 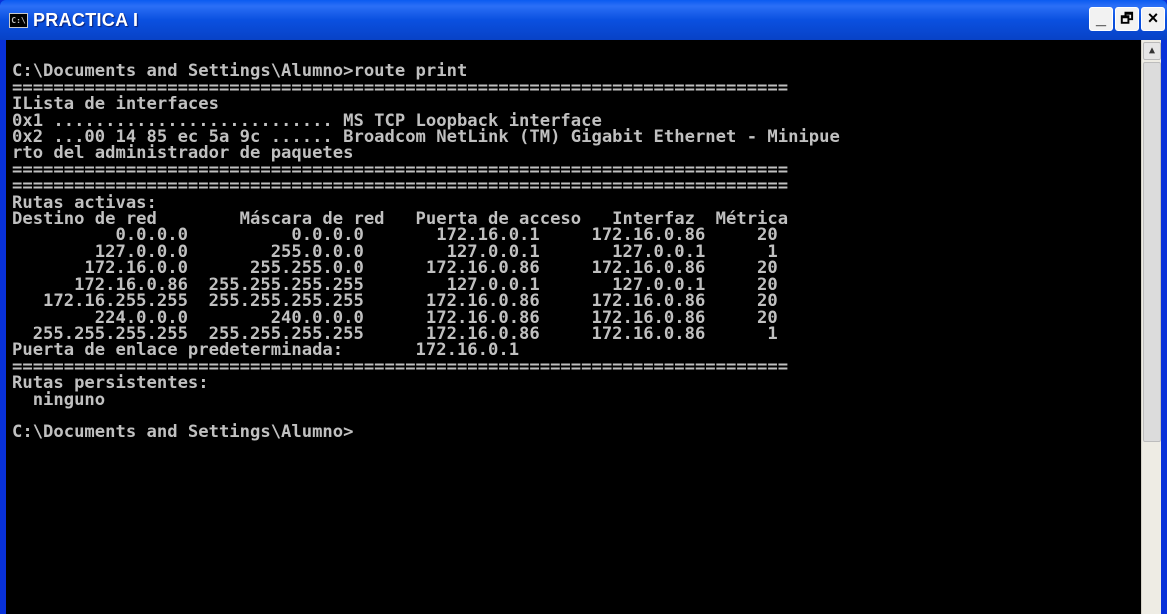 What do you see at coordinates (69, 399) in the screenshot?
I see `console-line: ninguno` at bounding box center [69, 399].